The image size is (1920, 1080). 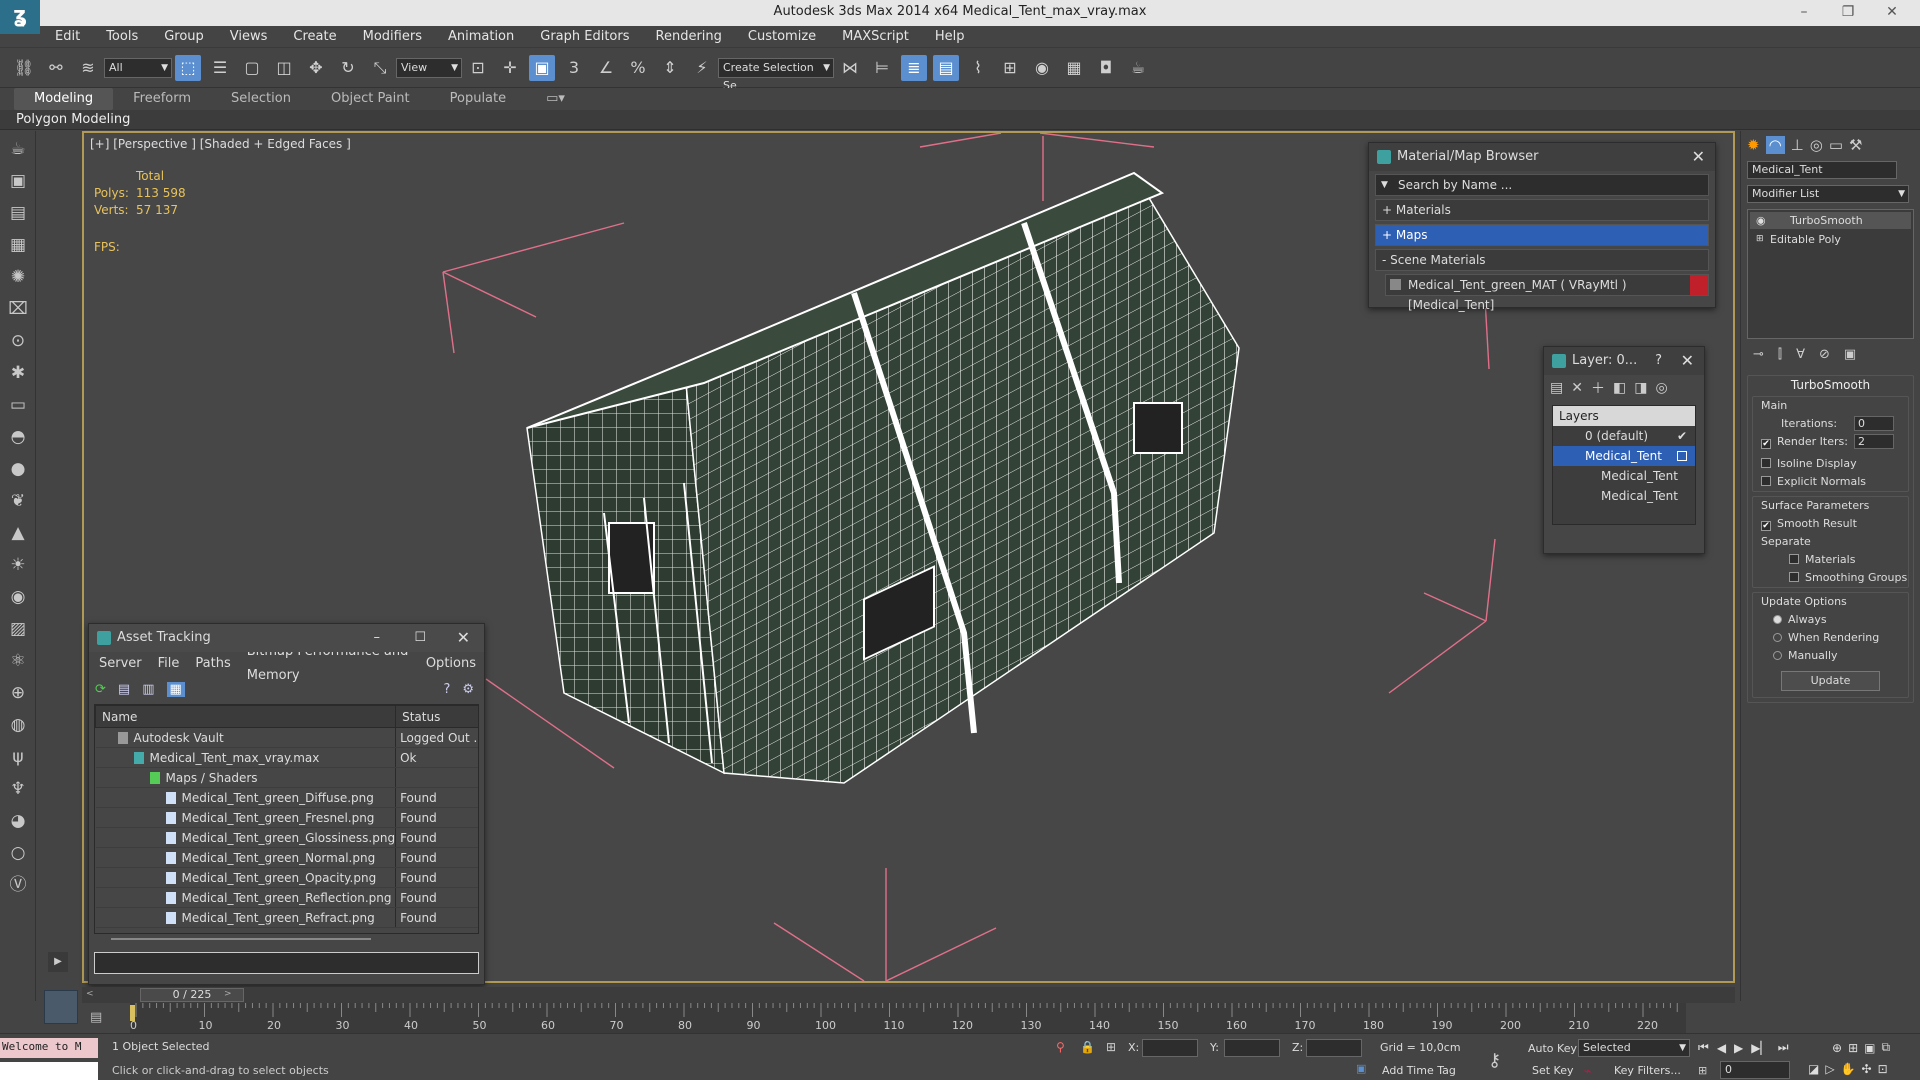 I want to click on time-slider: < 0 / 225 >, so click(x=908, y=995).